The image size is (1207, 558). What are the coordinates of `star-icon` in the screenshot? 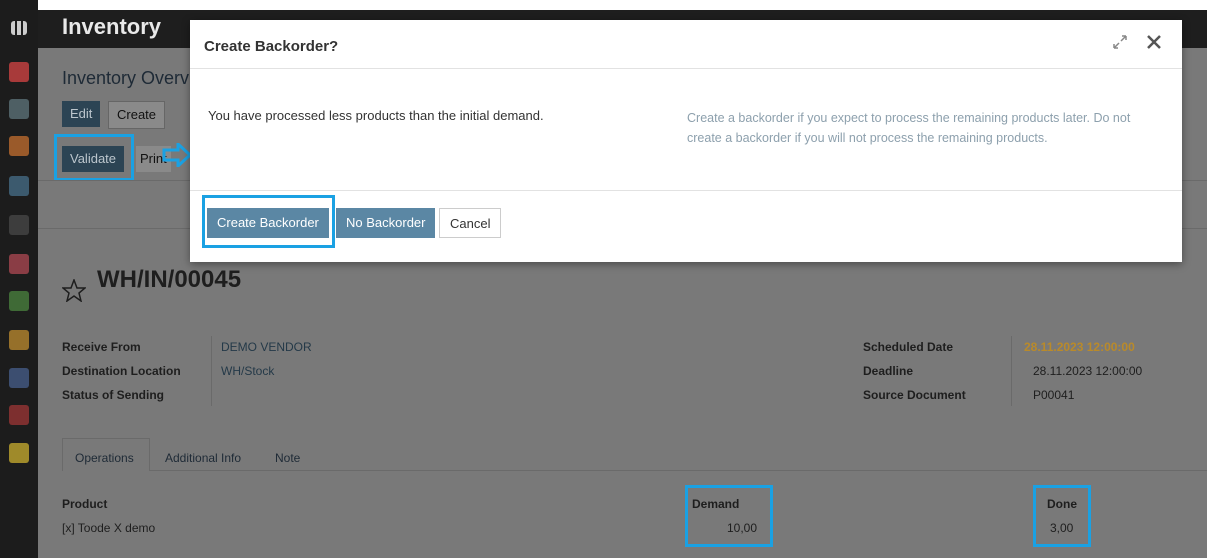 It's located at (74, 290).